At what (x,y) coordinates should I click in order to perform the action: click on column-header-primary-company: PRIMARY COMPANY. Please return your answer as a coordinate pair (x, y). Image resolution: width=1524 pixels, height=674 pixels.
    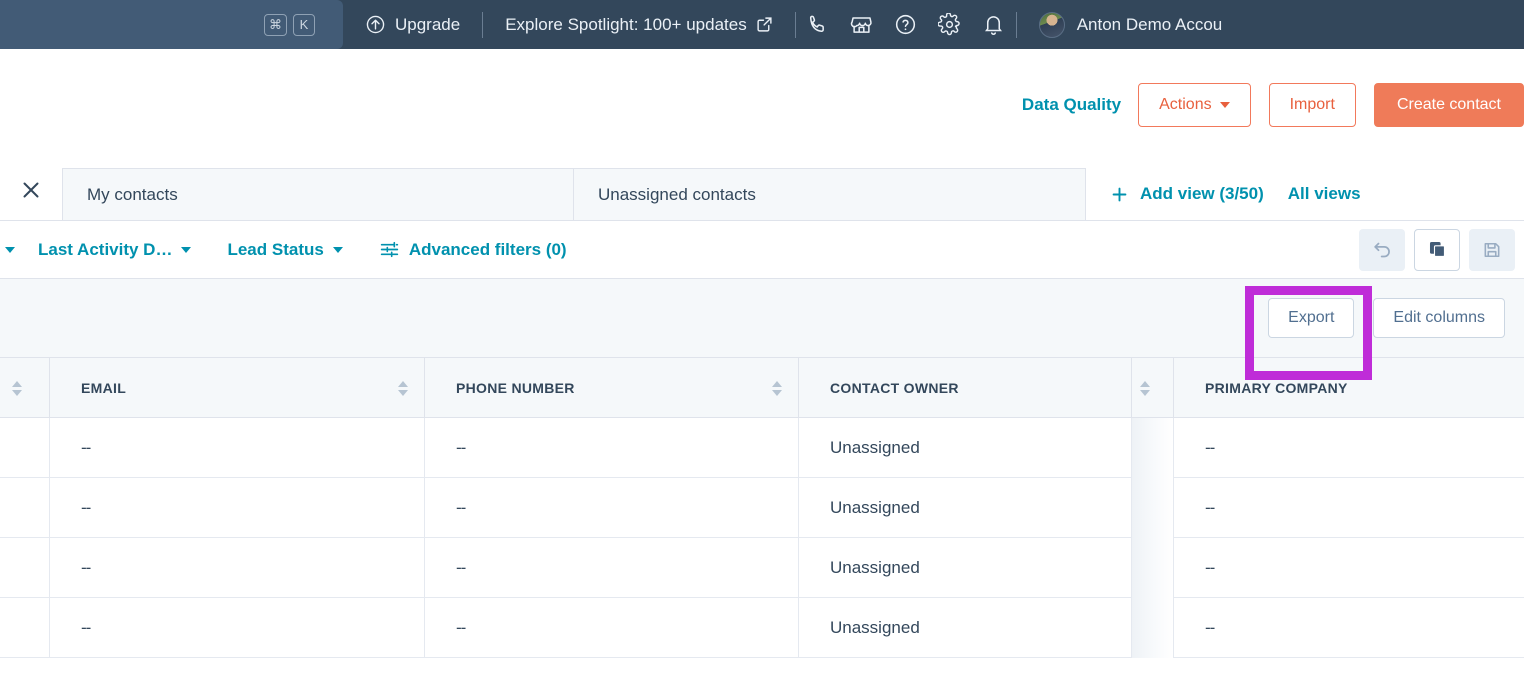
    Looking at the image, I should click on (1349, 388).